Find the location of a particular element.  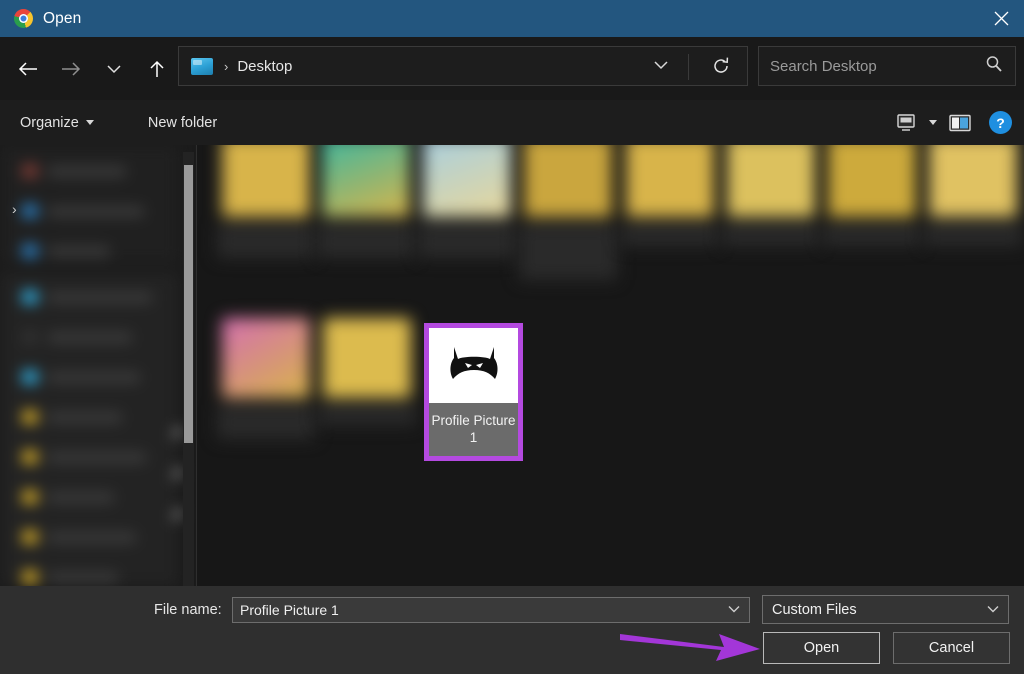

up-arrow-icon is located at coordinates (156, 68).